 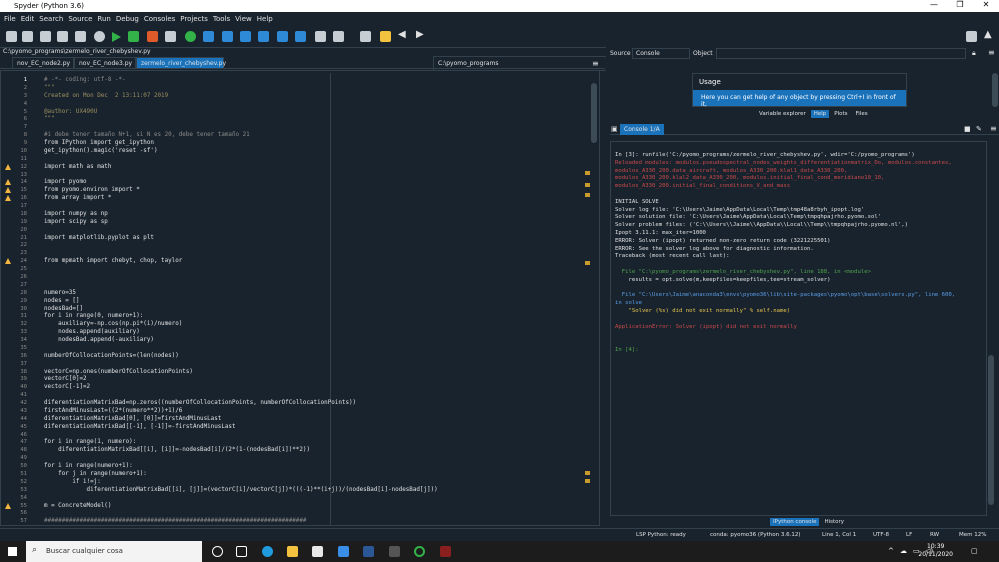 What do you see at coordinates (265, 19) in the screenshot?
I see `menu-help: Help` at bounding box center [265, 19].